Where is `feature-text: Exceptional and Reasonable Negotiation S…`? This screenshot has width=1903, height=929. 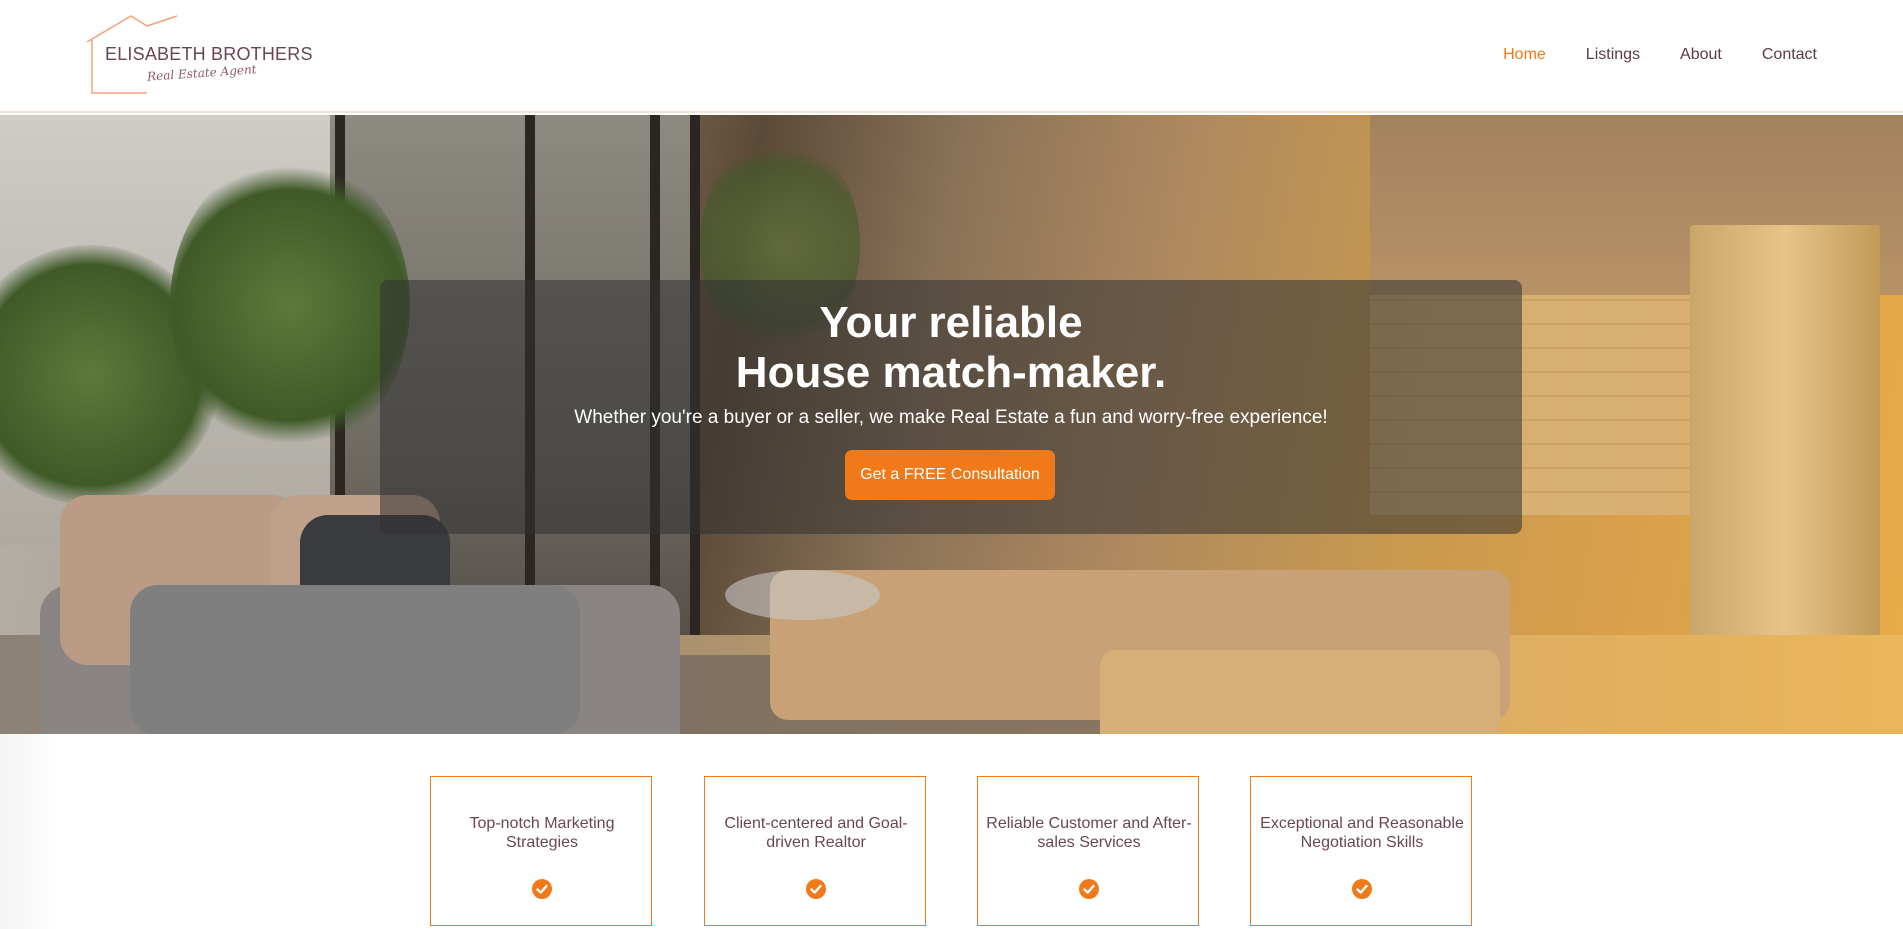 feature-text: Exceptional and Reasonable Negotiation S… is located at coordinates (1362, 833).